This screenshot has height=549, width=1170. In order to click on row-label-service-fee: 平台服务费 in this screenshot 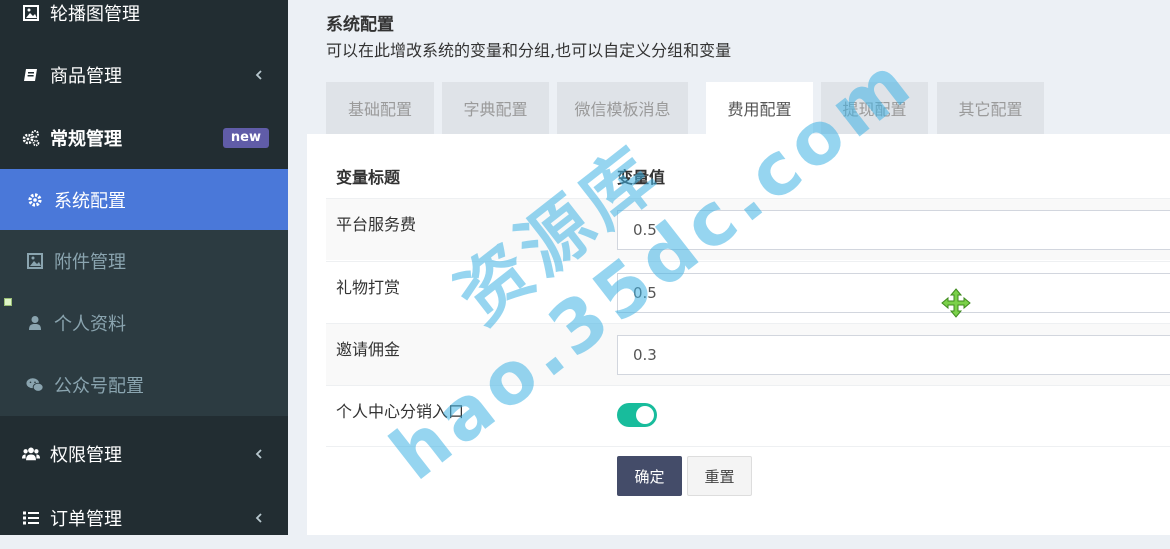, I will do `click(376, 224)`.